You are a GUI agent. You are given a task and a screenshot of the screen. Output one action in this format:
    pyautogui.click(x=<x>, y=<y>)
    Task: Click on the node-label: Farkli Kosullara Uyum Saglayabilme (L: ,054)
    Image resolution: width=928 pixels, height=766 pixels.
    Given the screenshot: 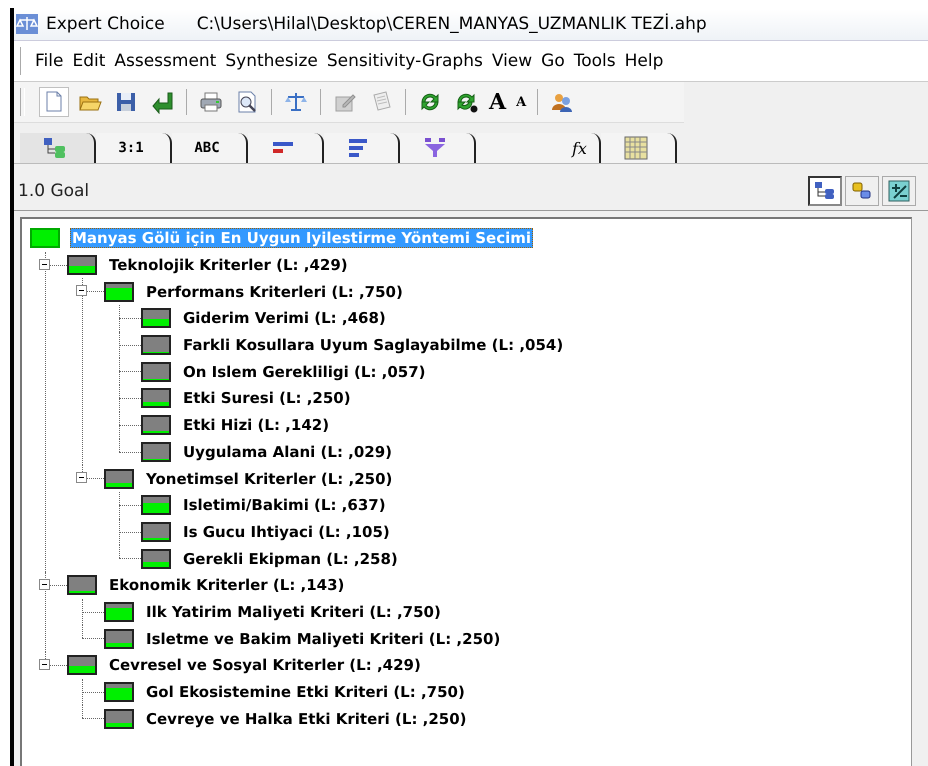 What is the action you would take?
    pyautogui.click(x=373, y=345)
    